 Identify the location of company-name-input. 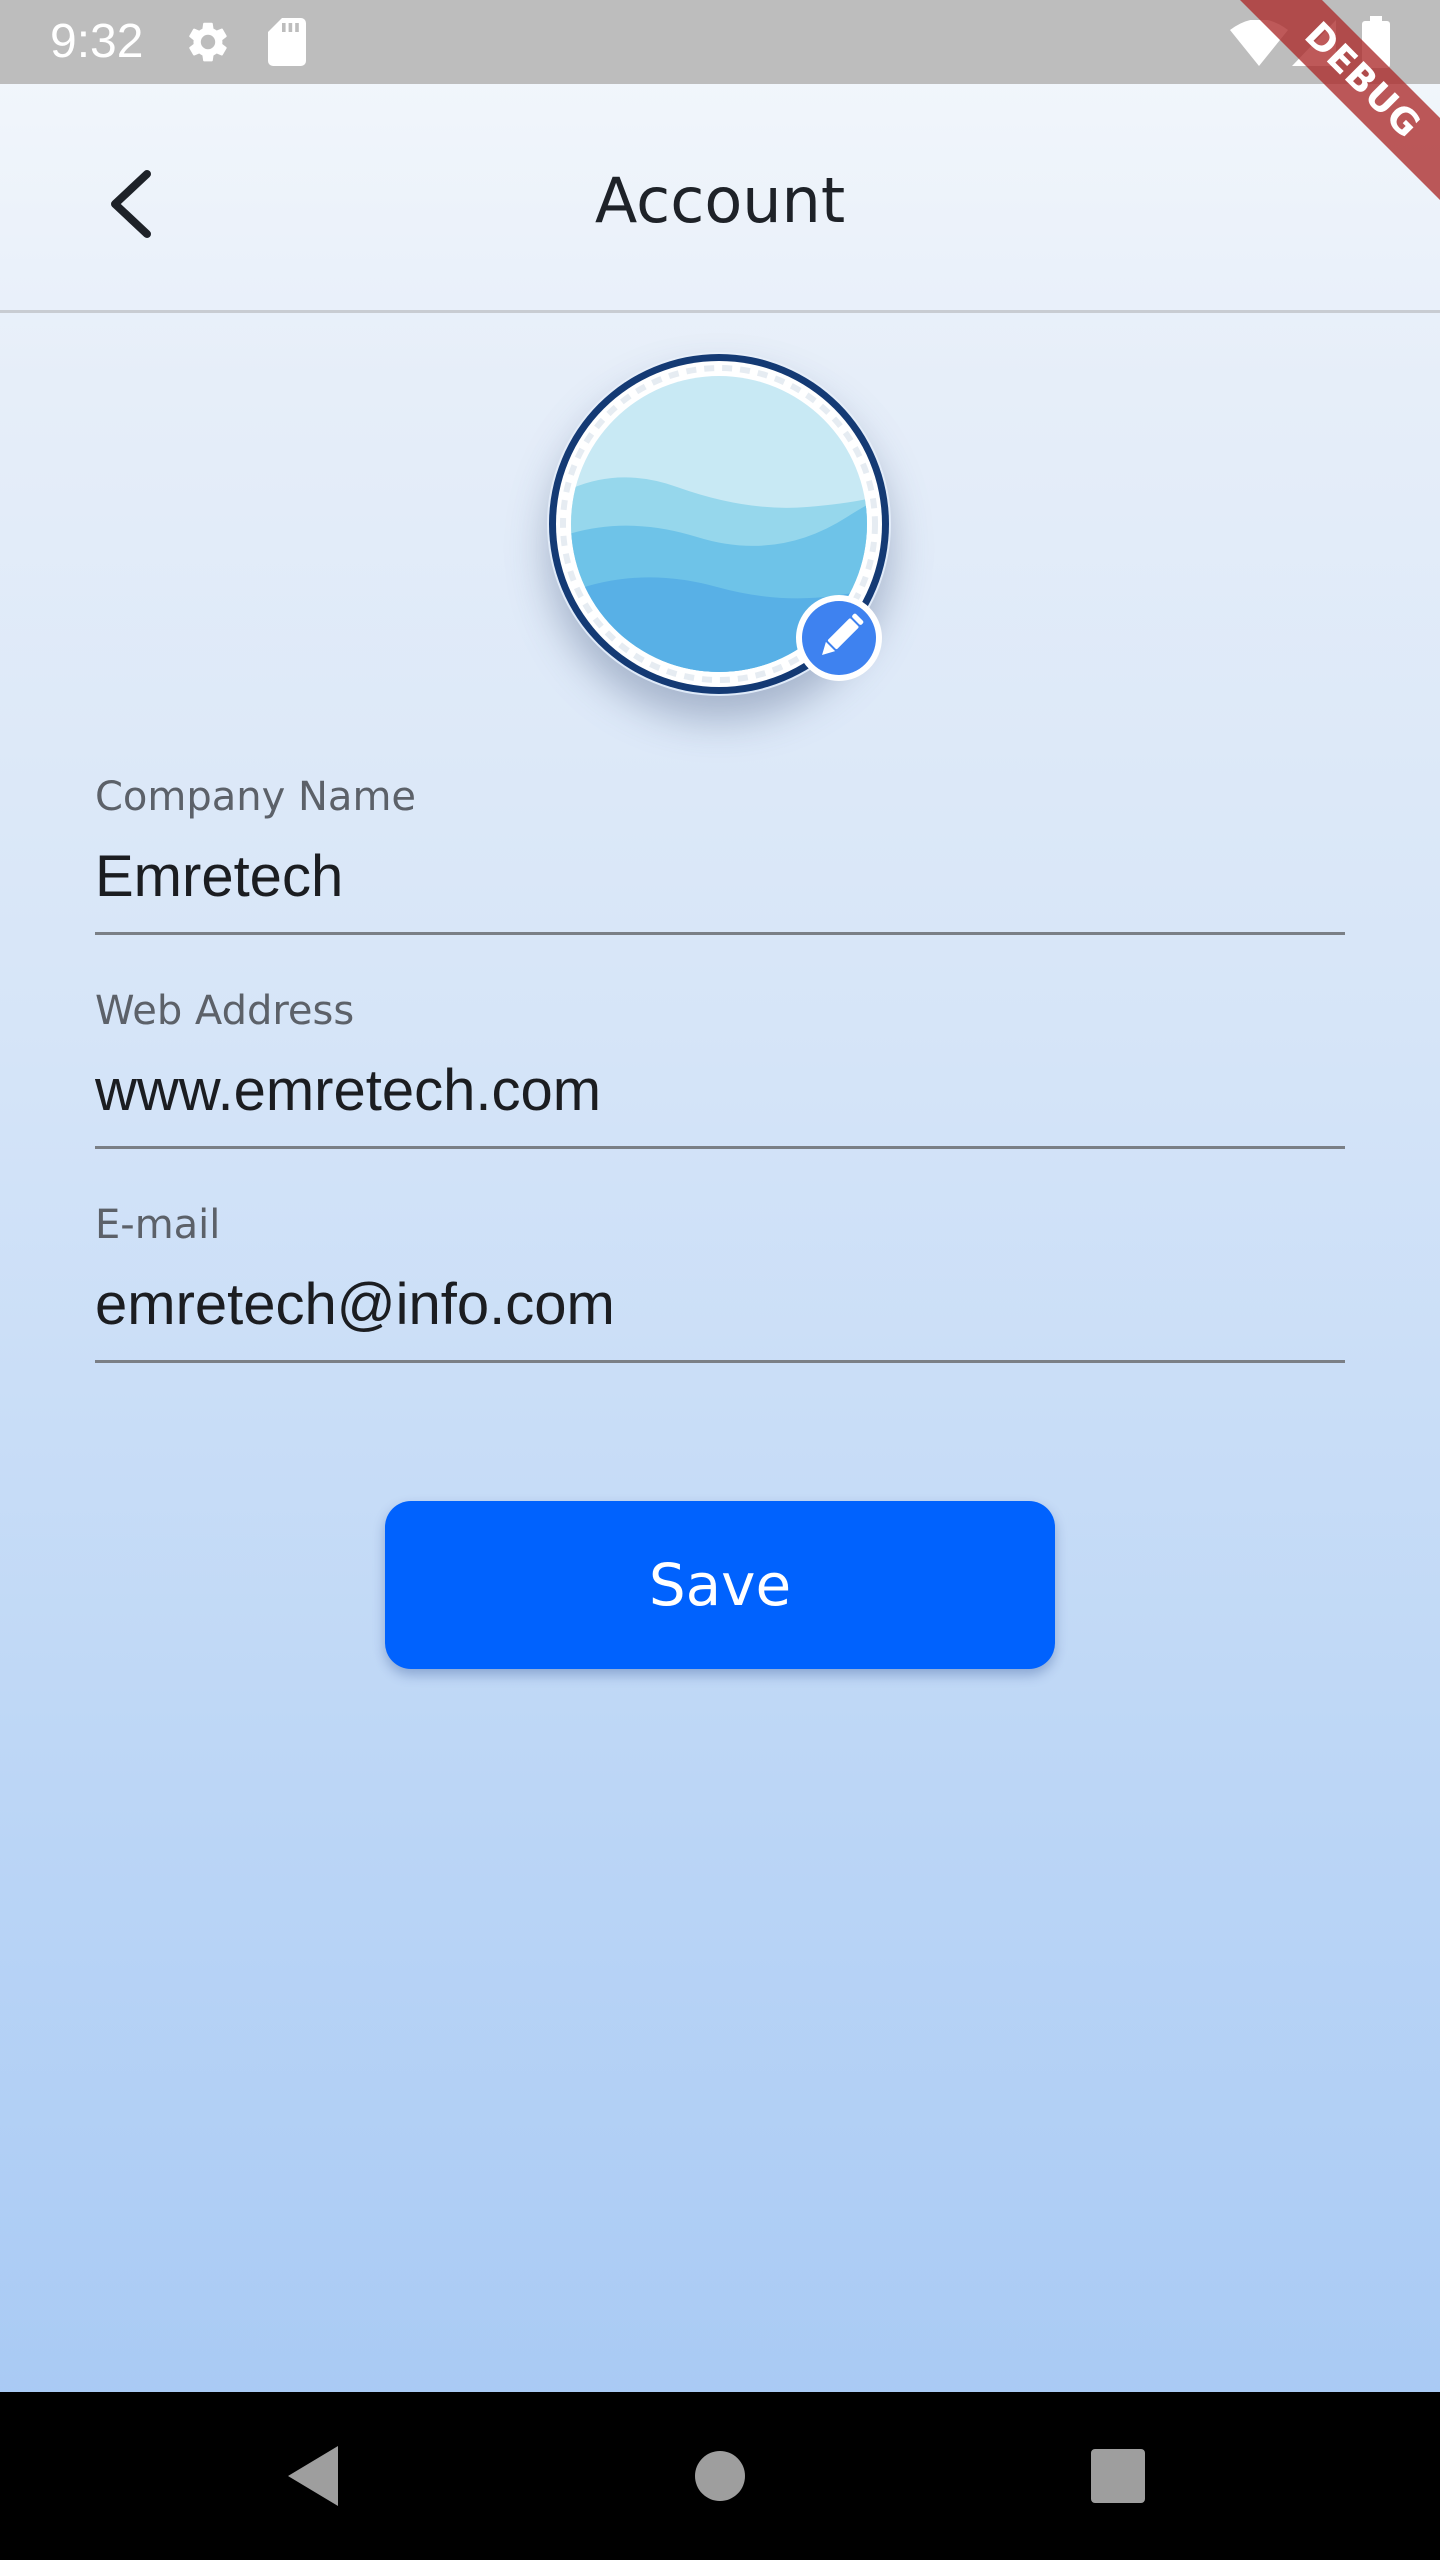
(720, 878).